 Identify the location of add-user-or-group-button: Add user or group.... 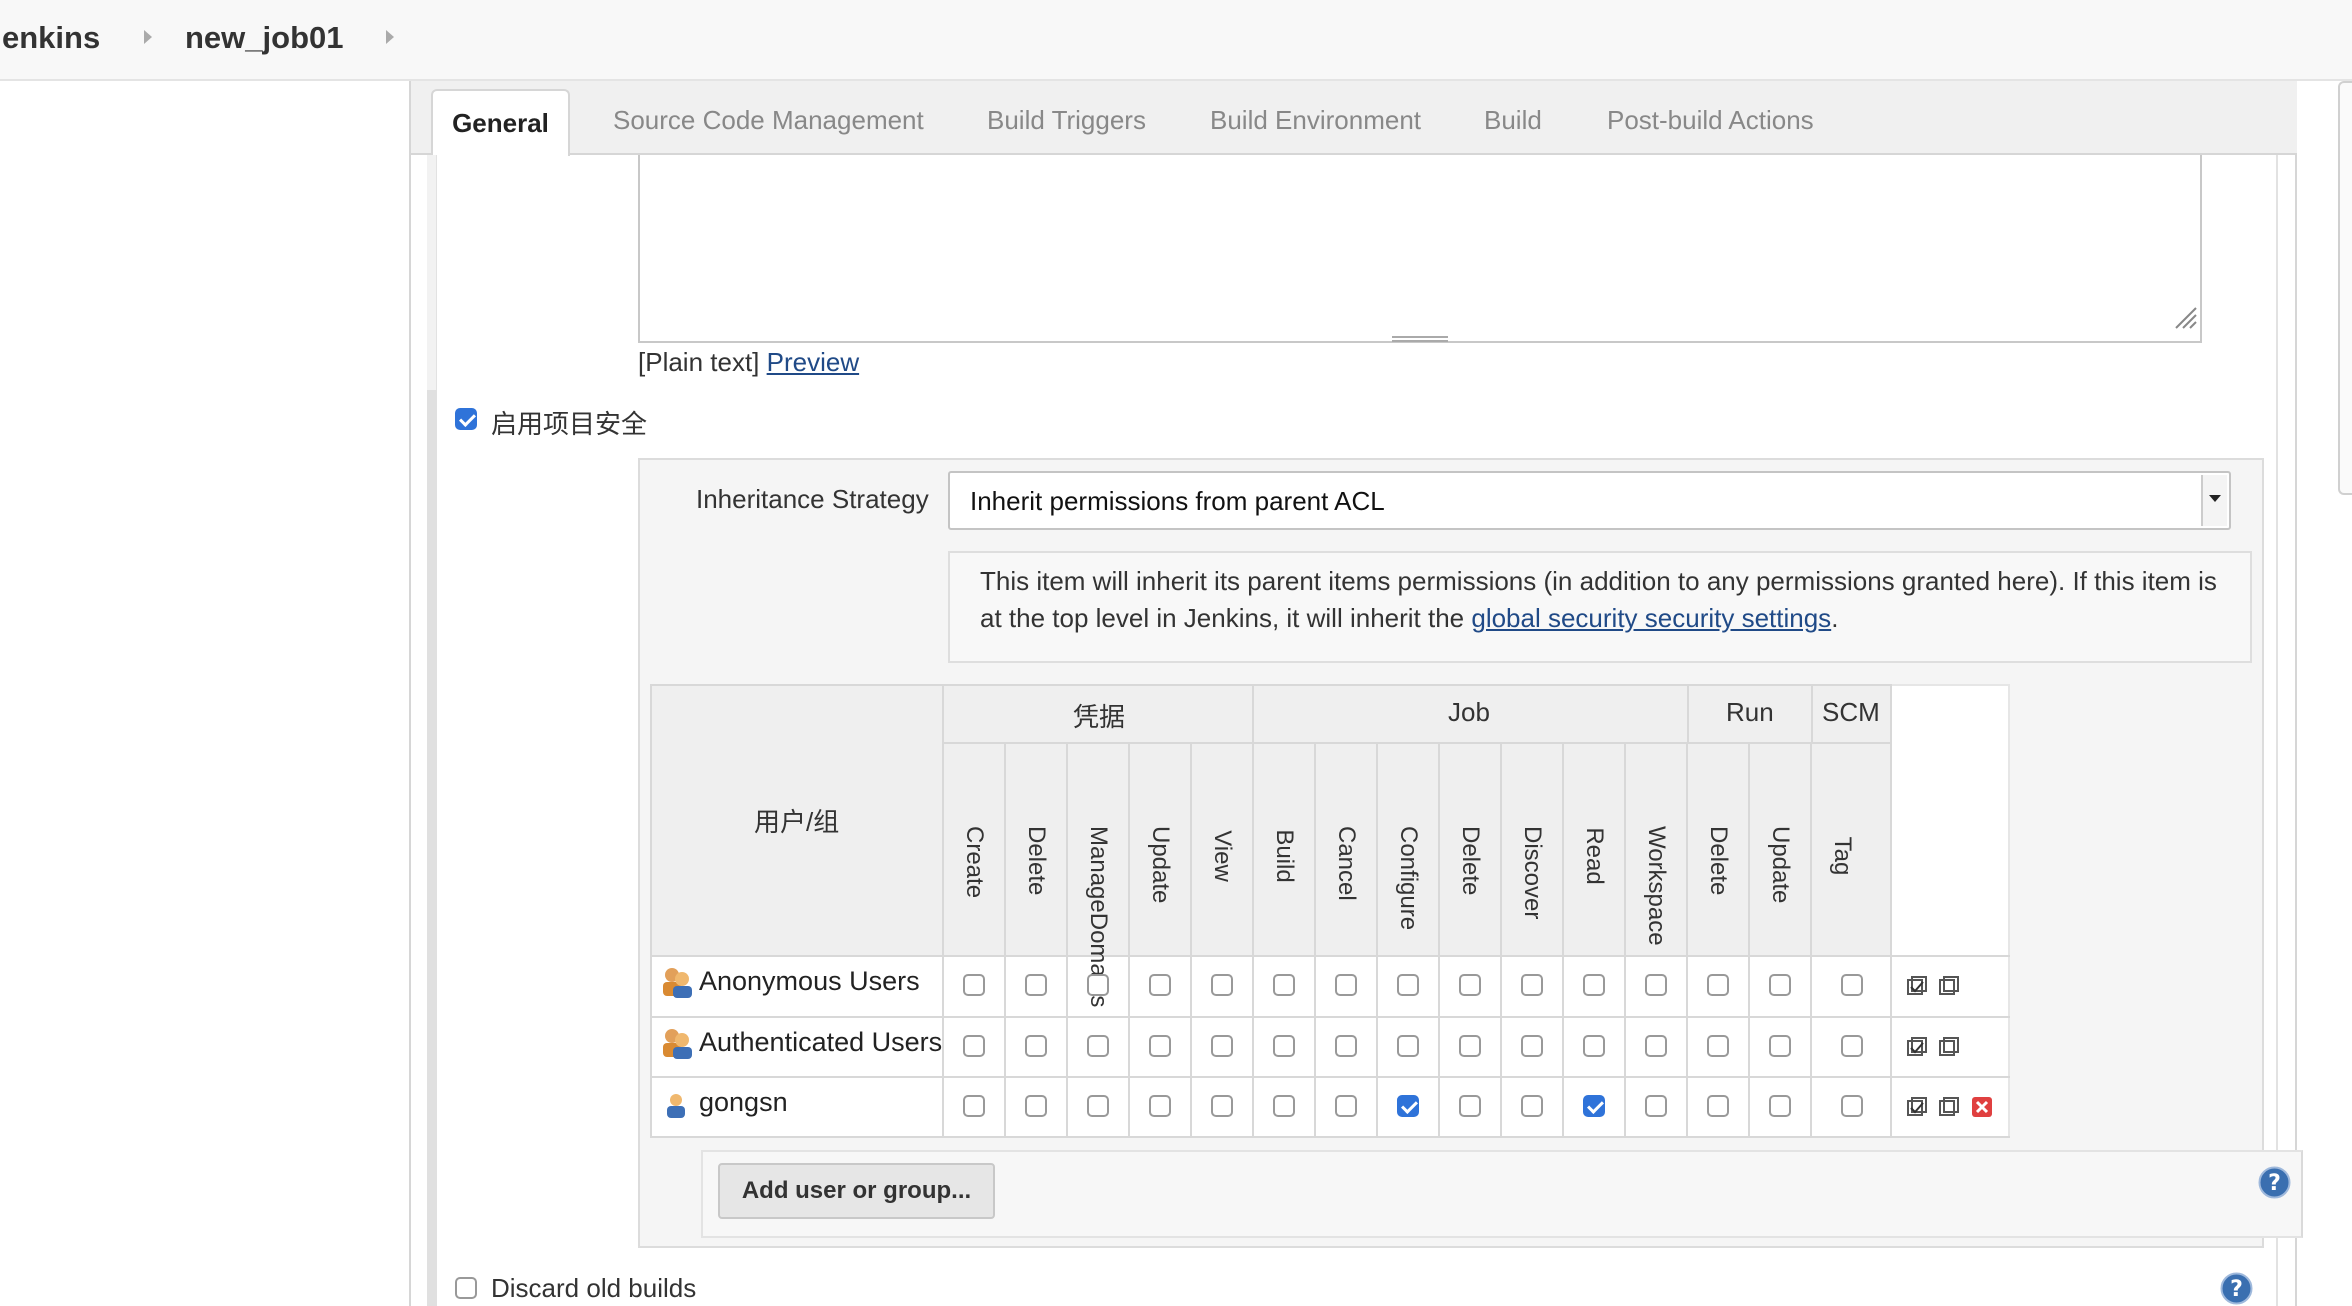
(856, 1191).